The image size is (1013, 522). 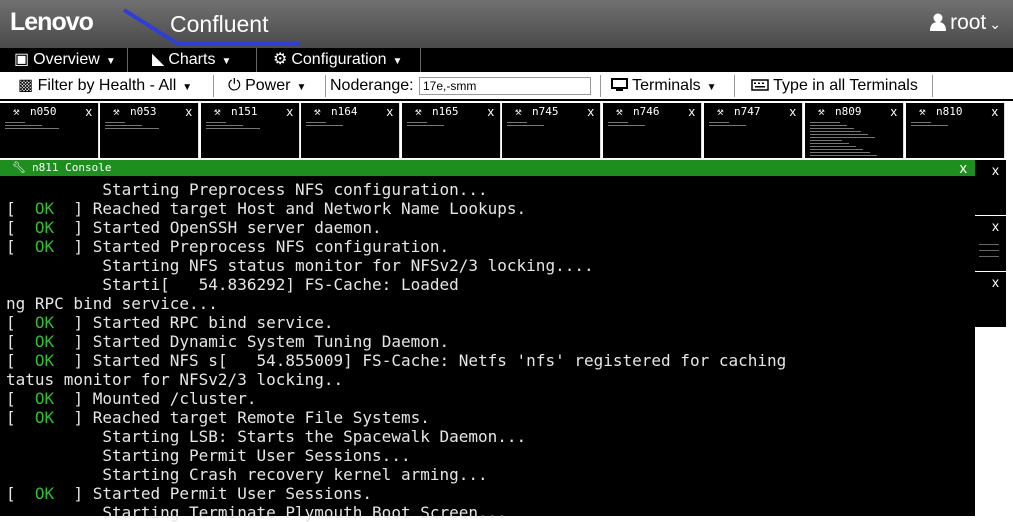 I want to click on thumbnail-titlebar: ⚒ n050 x, so click(x=49, y=111).